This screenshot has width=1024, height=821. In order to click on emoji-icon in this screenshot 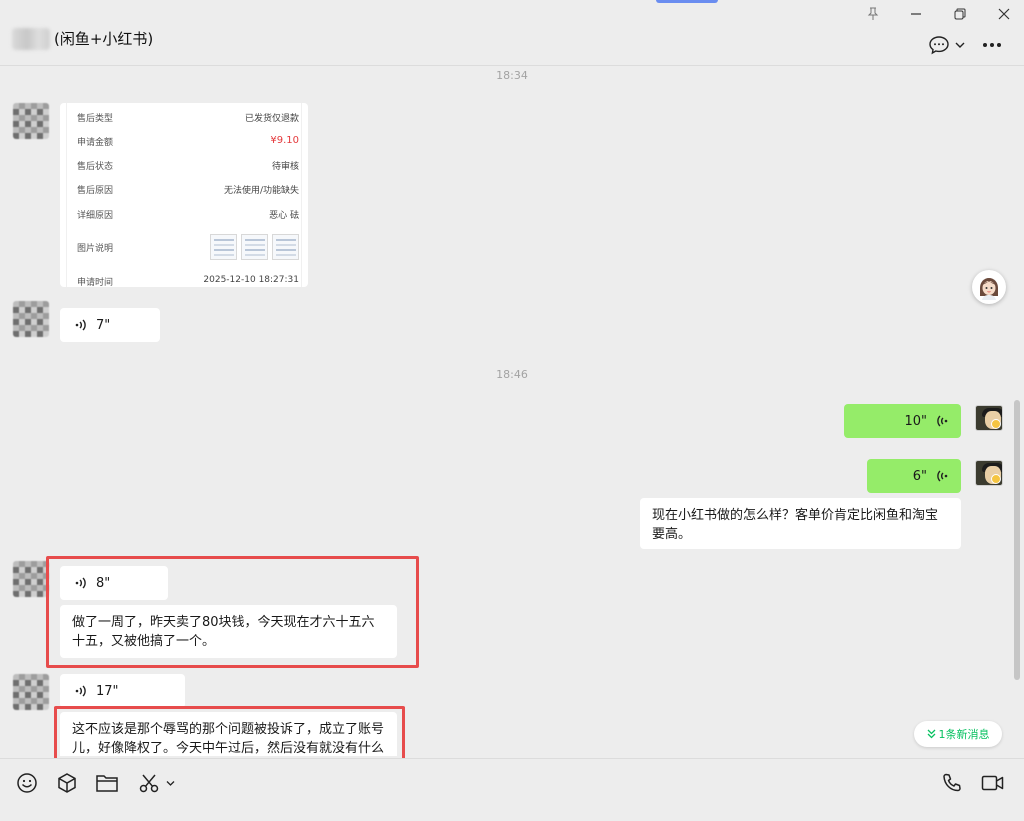, I will do `click(27, 783)`.